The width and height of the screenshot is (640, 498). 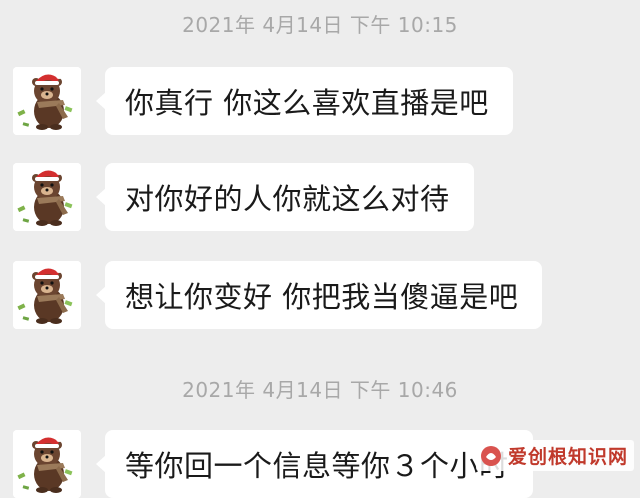 I want to click on watermark: 爱创根知识网, so click(x=554, y=455).